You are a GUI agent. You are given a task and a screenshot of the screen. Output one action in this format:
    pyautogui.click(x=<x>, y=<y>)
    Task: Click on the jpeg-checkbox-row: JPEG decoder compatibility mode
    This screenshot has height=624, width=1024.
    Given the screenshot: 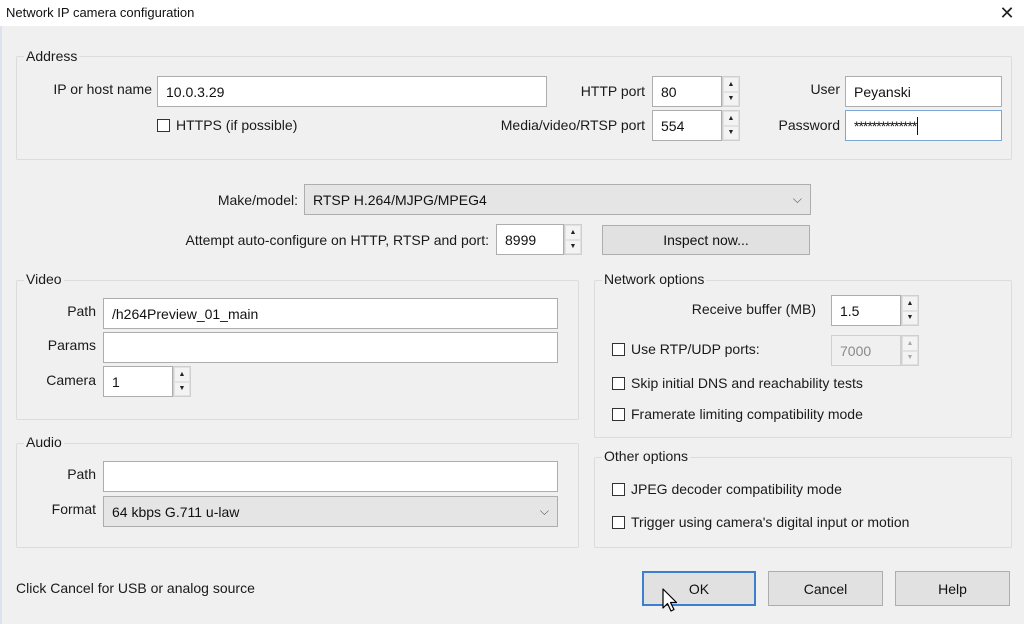 What is the action you would take?
    pyautogui.click(x=727, y=489)
    